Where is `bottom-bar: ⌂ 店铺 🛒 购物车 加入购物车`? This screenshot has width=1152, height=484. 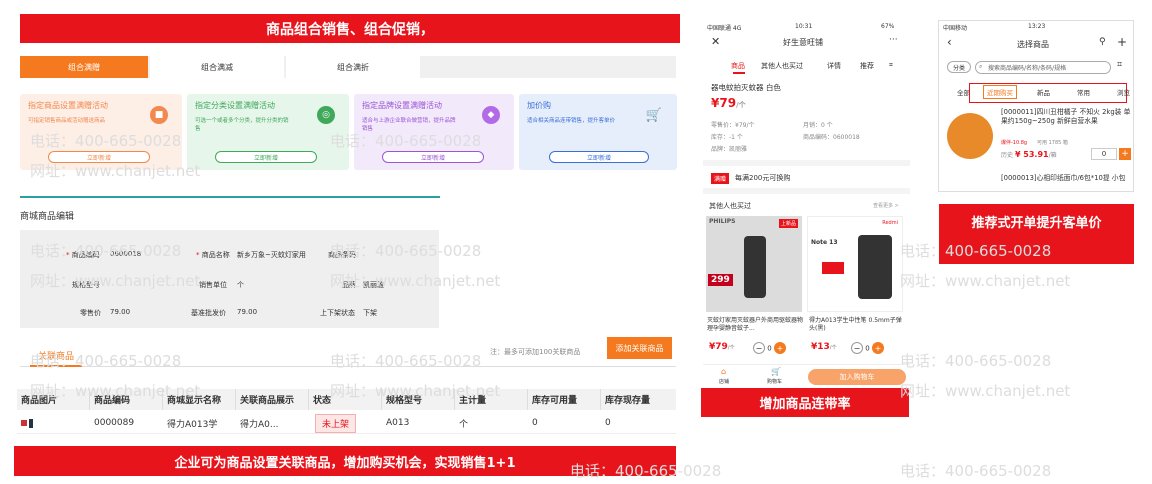
bottom-bar: ⌂ 店铺 🛒 购物车 加入购物车 is located at coordinates (806, 376).